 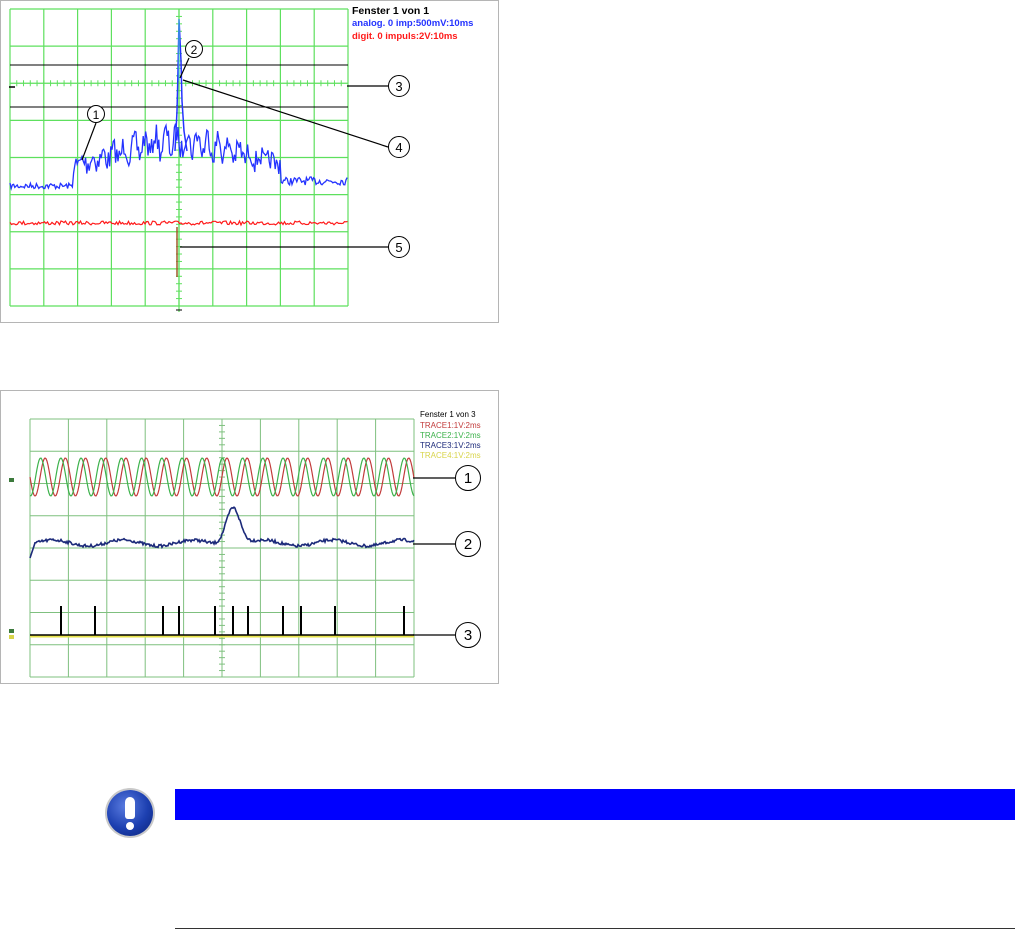 What do you see at coordinates (179, 160) in the screenshot?
I see `scope1-plot` at bounding box center [179, 160].